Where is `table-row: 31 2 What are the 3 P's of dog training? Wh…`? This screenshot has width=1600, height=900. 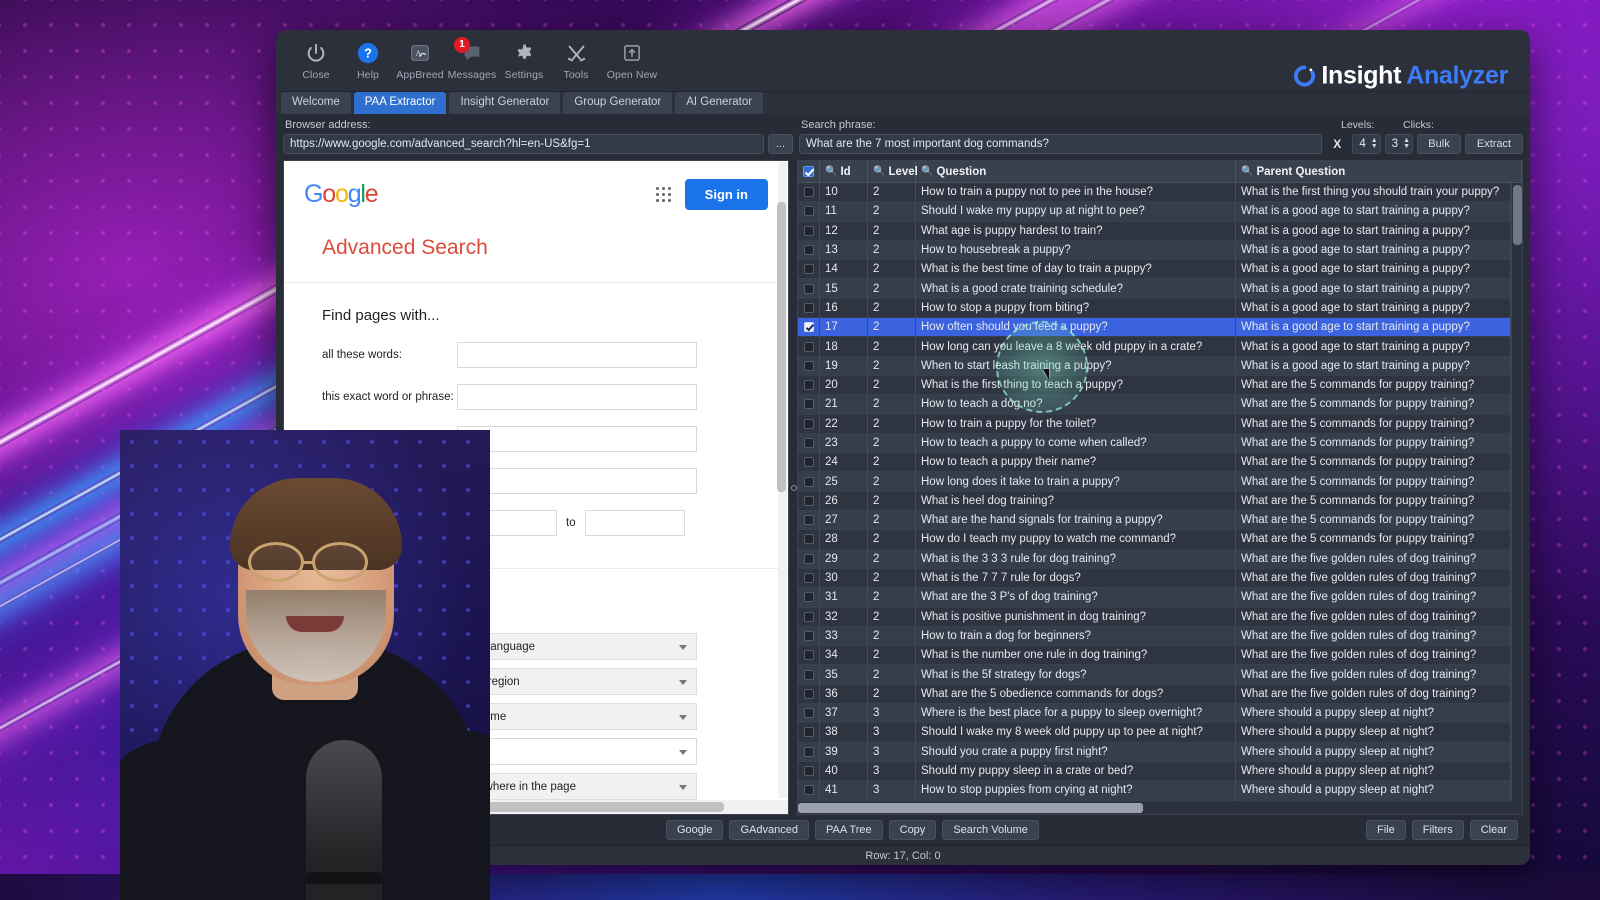 table-row: 31 2 What are the 3 P's of dog training? Wh… is located at coordinates (1154, 598).